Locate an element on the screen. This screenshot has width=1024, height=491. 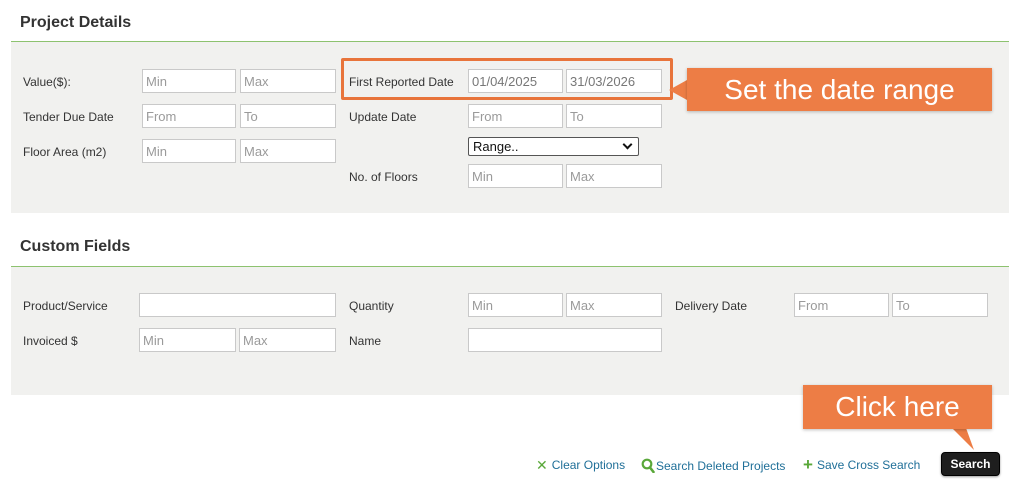
close-icon: ✕ is located at coordinates (542, 465).